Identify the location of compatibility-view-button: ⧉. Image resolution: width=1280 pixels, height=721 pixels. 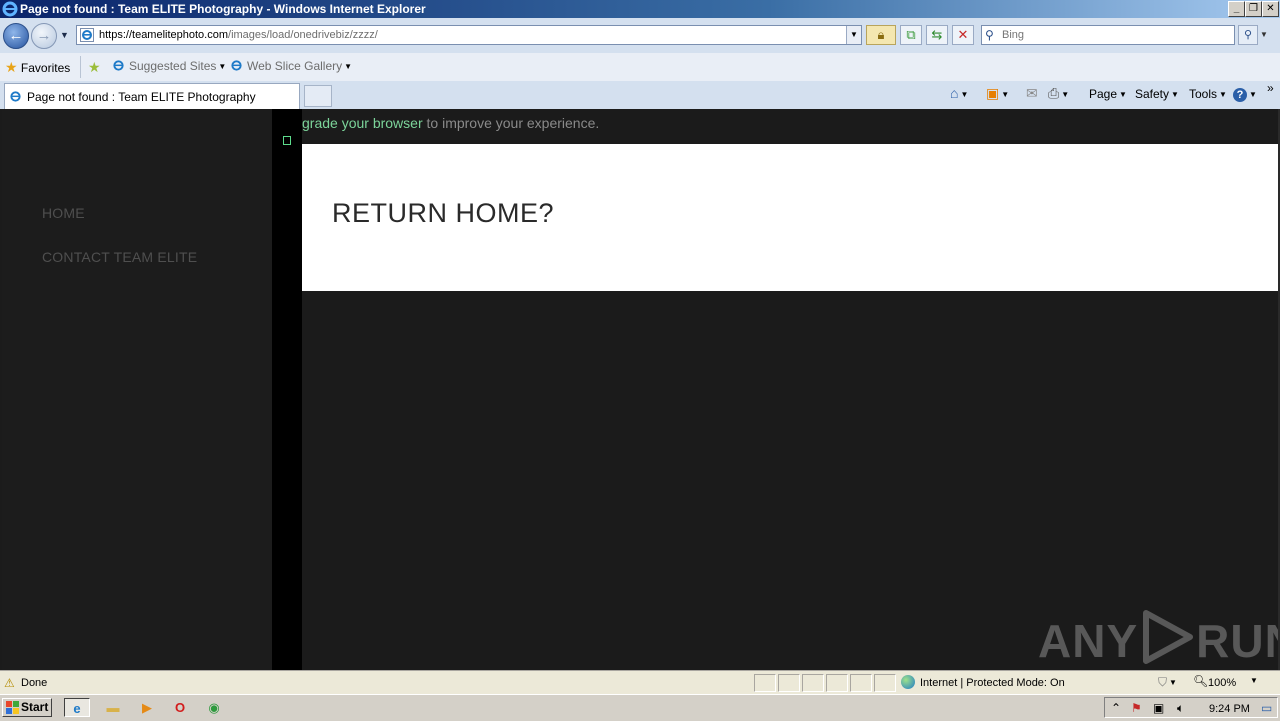
(911, 35).